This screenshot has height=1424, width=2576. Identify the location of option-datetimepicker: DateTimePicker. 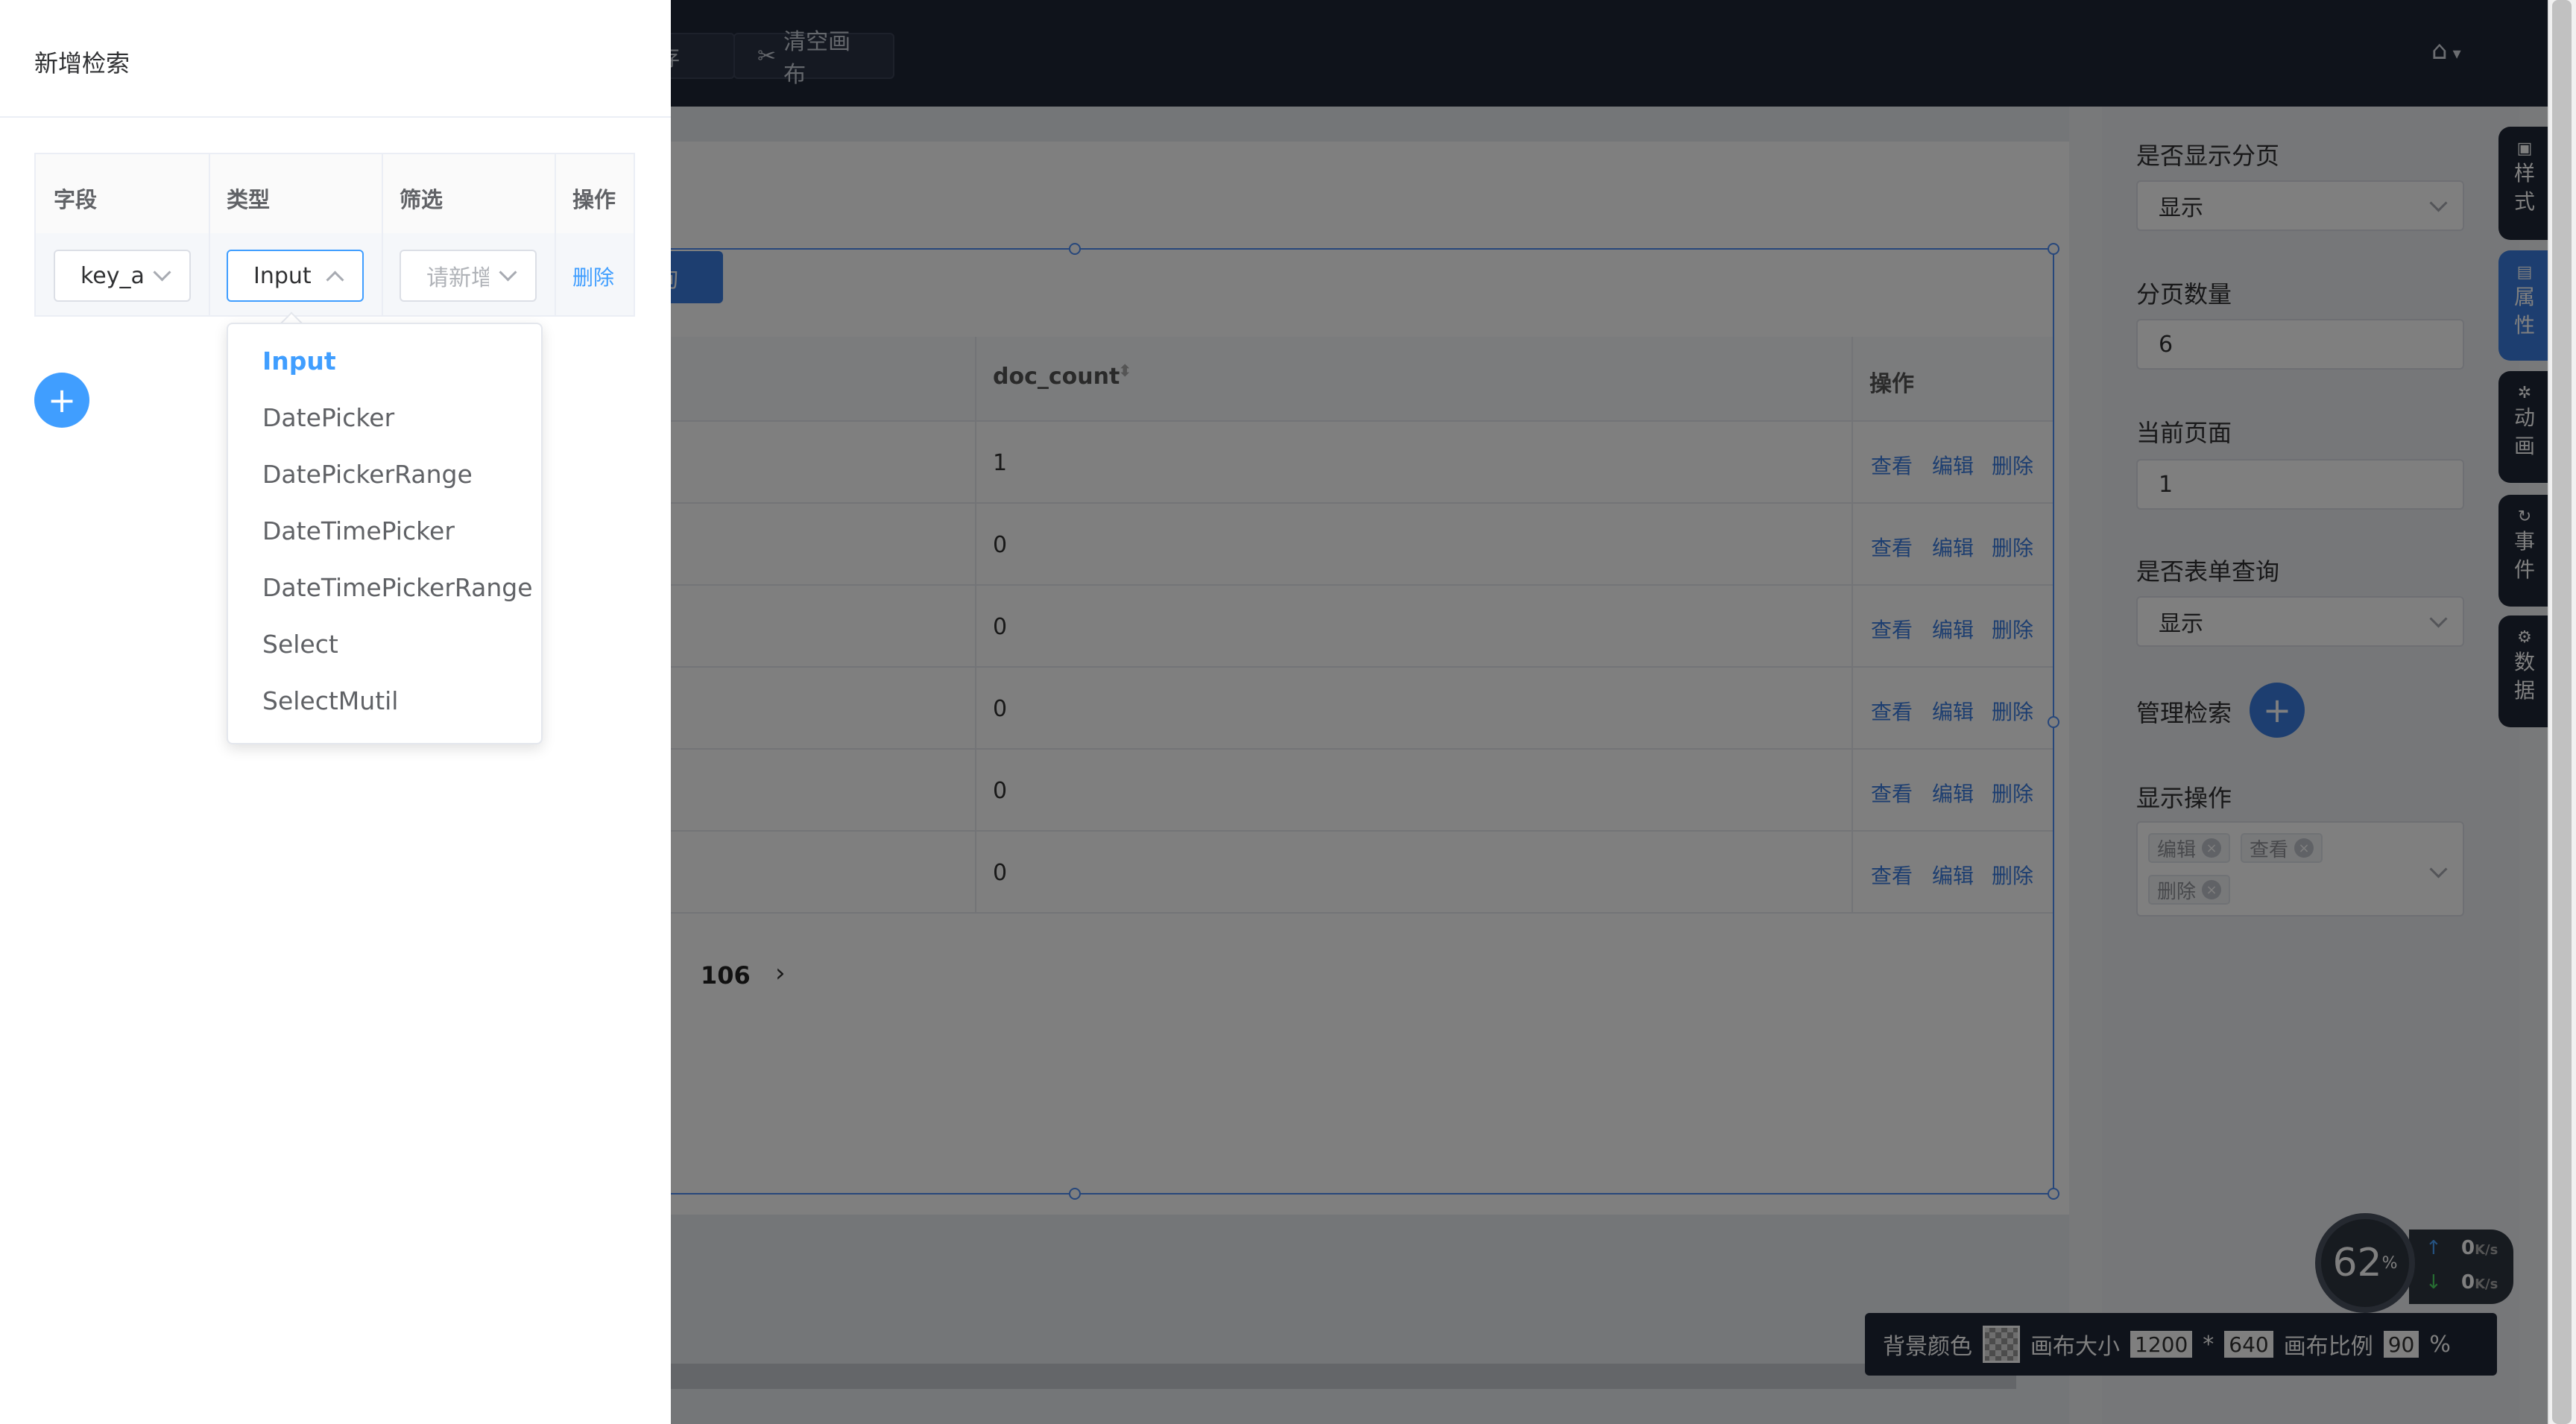
(358, 531).